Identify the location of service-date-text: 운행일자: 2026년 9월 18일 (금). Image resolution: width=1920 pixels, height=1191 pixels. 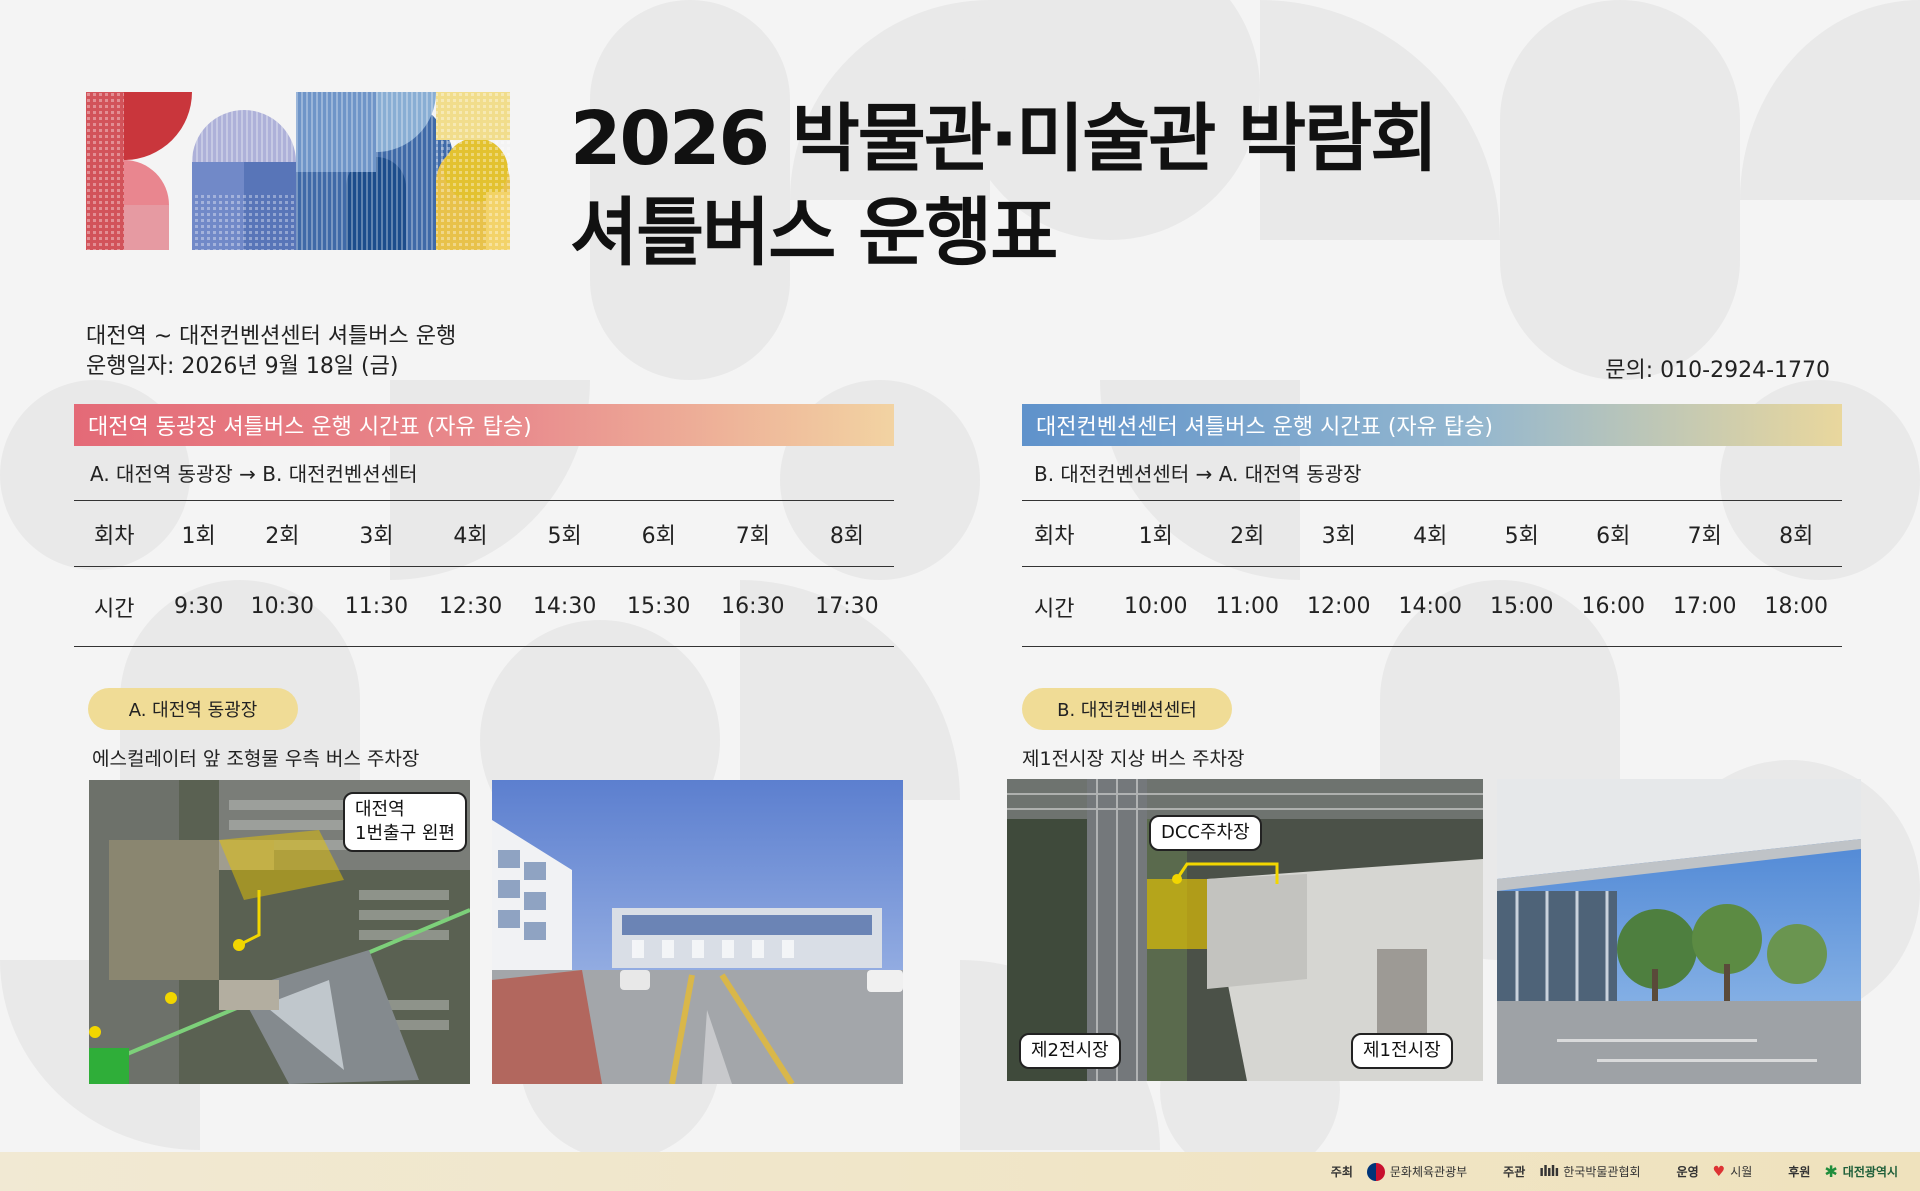
(242, 366).